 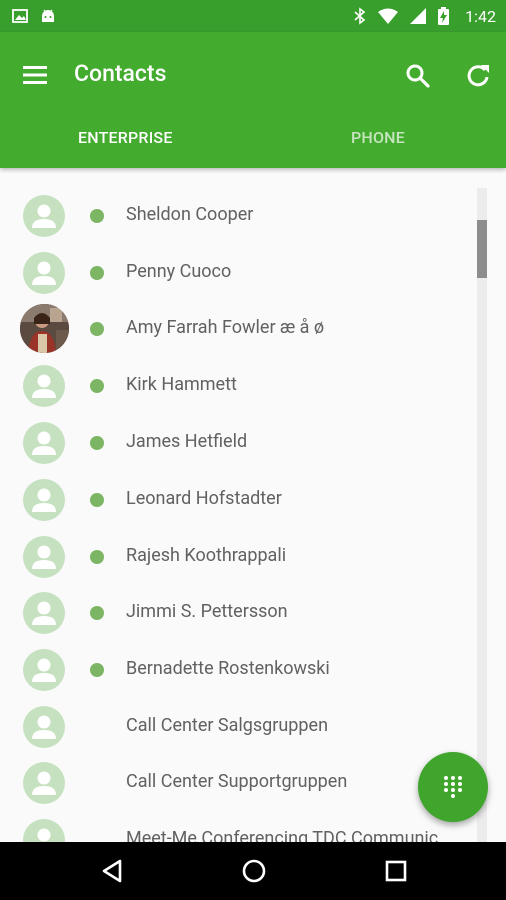 What do you see at coordinates (228, 668) in the screenshot?
I see `contact-name: Bernadette Rostenkowski` at bounding box center [228, 668].